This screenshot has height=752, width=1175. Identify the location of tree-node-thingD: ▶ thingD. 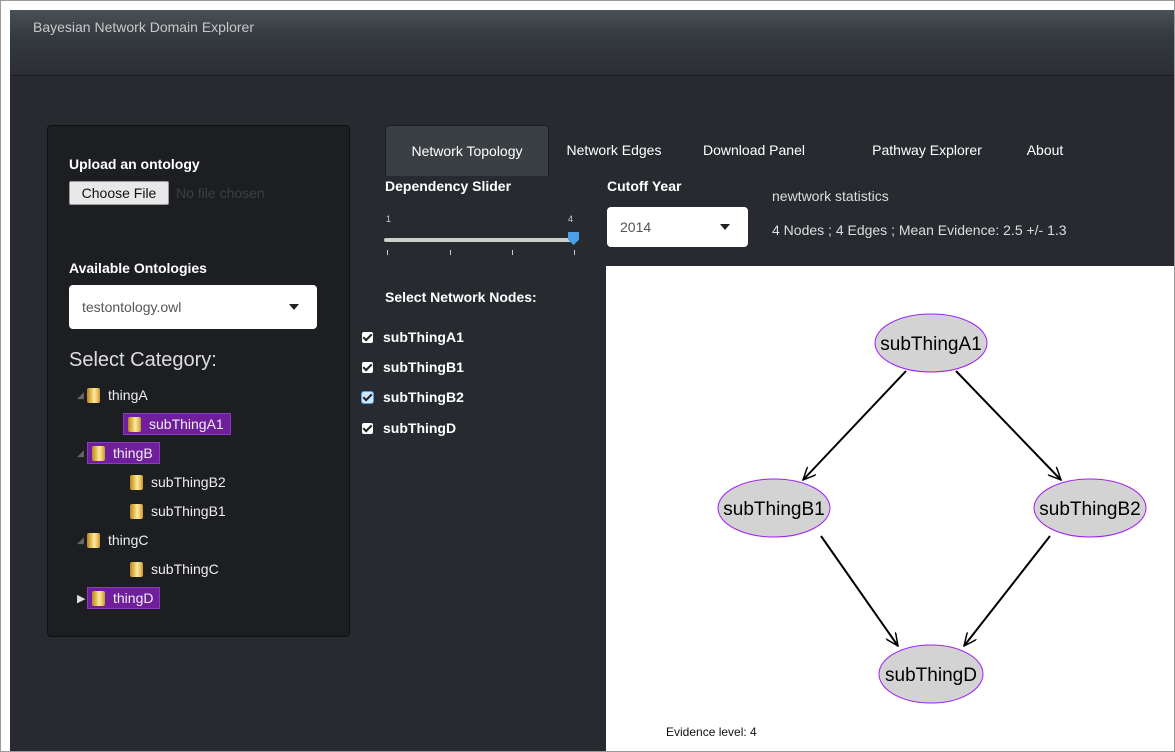
(119, 598).